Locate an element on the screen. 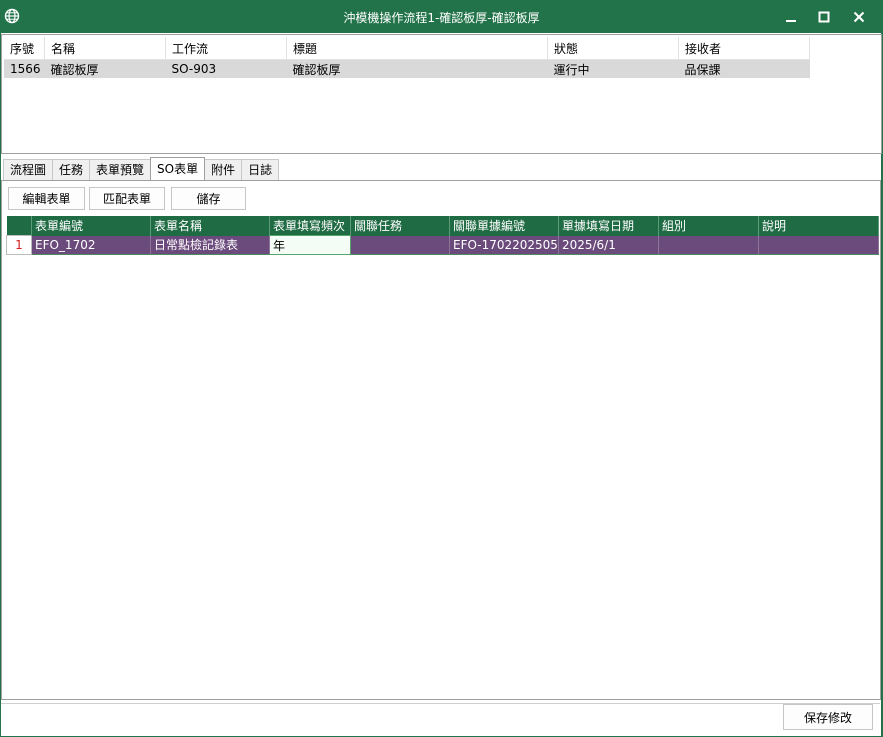 This screenshot has width=883, height=737. grid-cell-editor: 年 is located at coordinates (310, 245).